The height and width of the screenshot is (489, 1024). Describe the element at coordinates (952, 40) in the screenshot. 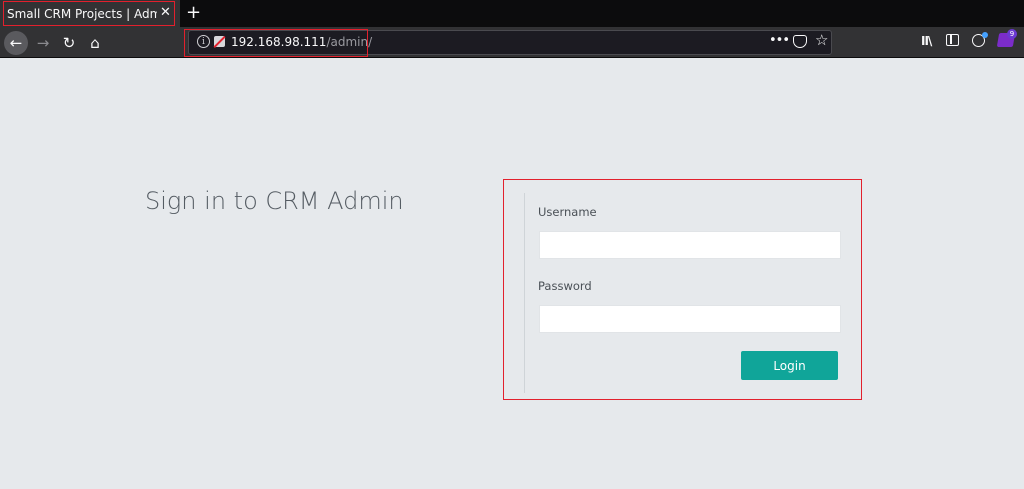

I see `sidebar-icon` at that location.